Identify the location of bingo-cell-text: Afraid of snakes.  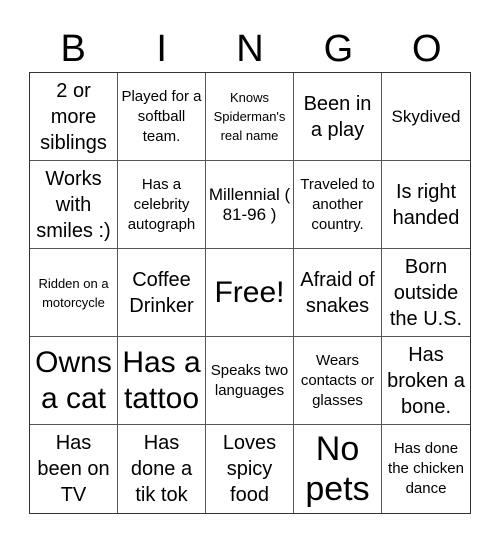
(337, 292).